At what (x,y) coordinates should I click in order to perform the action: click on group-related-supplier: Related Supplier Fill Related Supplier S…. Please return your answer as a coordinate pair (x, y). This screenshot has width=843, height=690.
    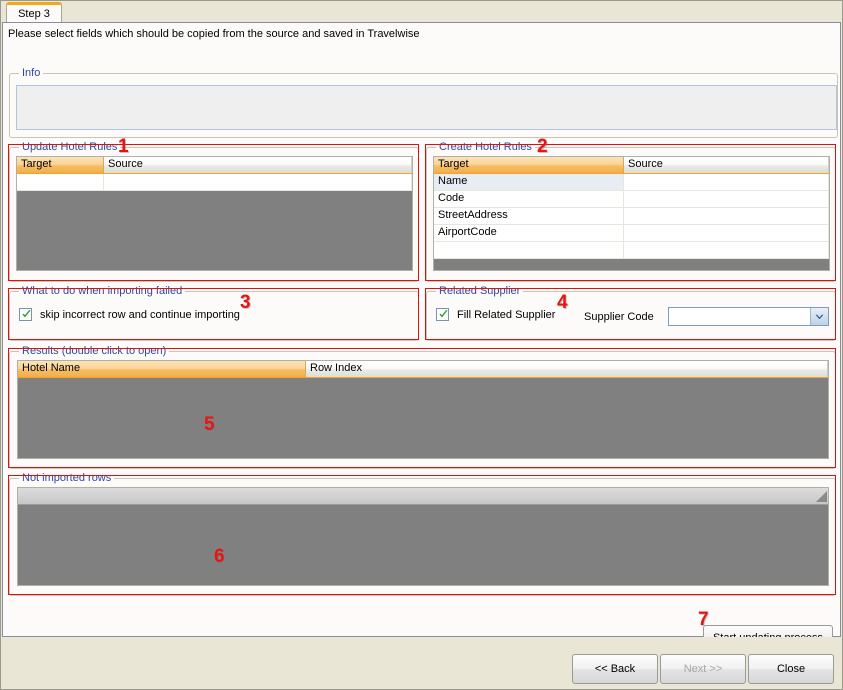
    Looking at the image, I should click on (631, 313).